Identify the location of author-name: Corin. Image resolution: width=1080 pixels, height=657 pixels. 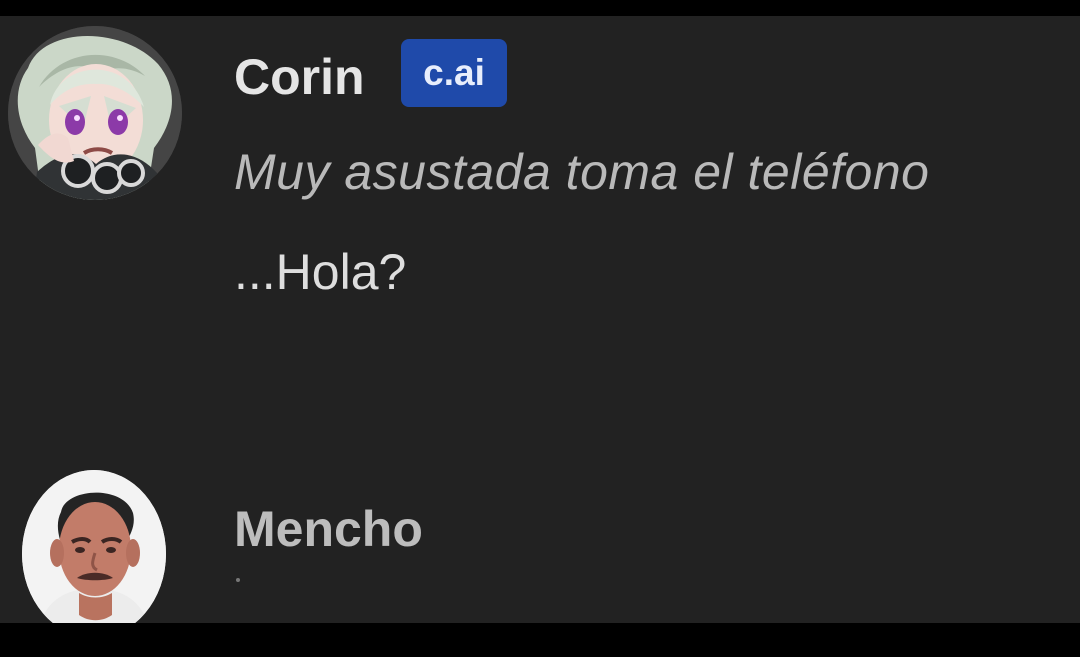
(299, 77).